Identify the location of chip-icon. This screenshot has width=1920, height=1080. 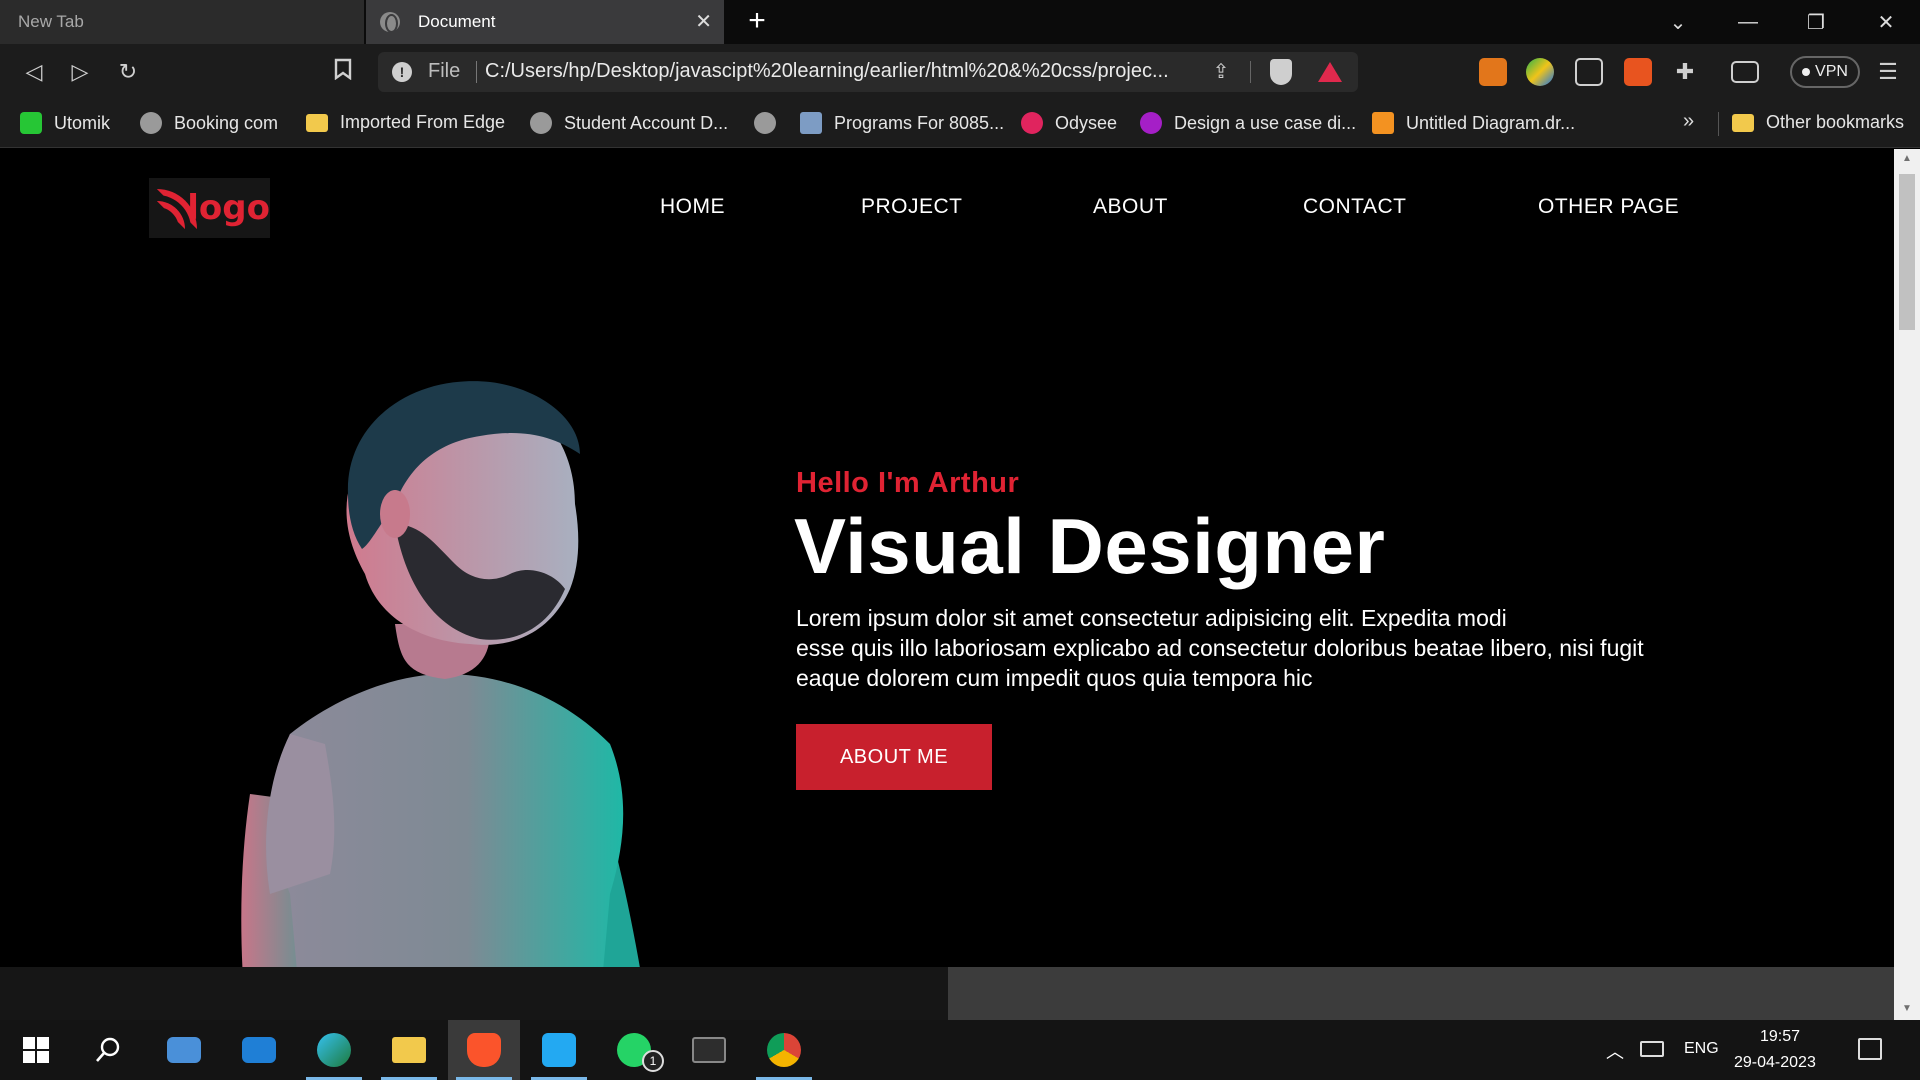
(811, 123).